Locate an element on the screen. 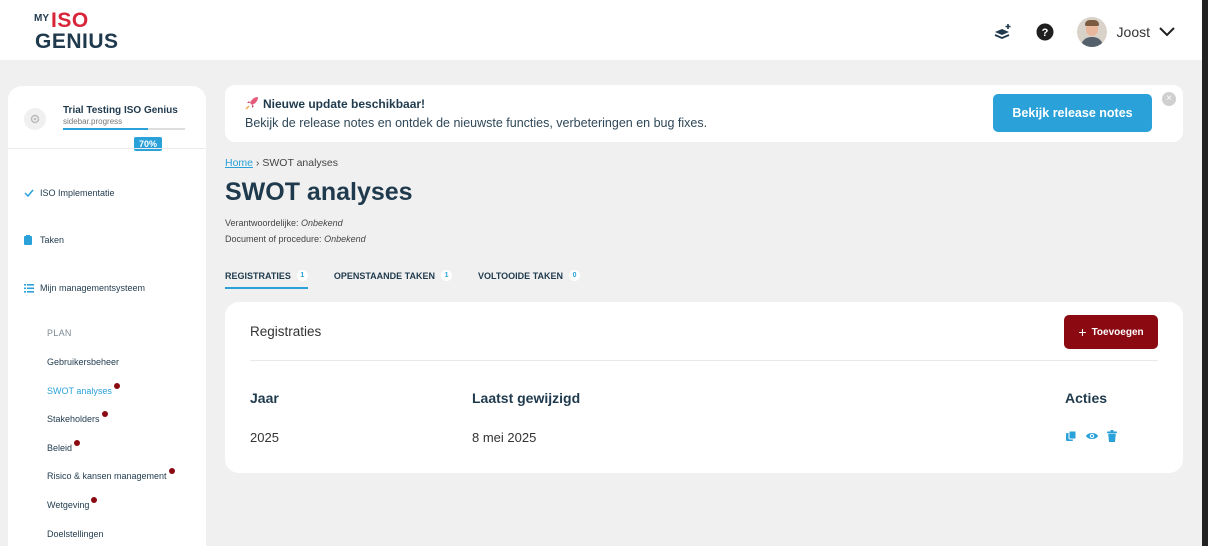  sidebar-item-iso-implementatie: ISO Implementatie is located at coordinates (69, 193).